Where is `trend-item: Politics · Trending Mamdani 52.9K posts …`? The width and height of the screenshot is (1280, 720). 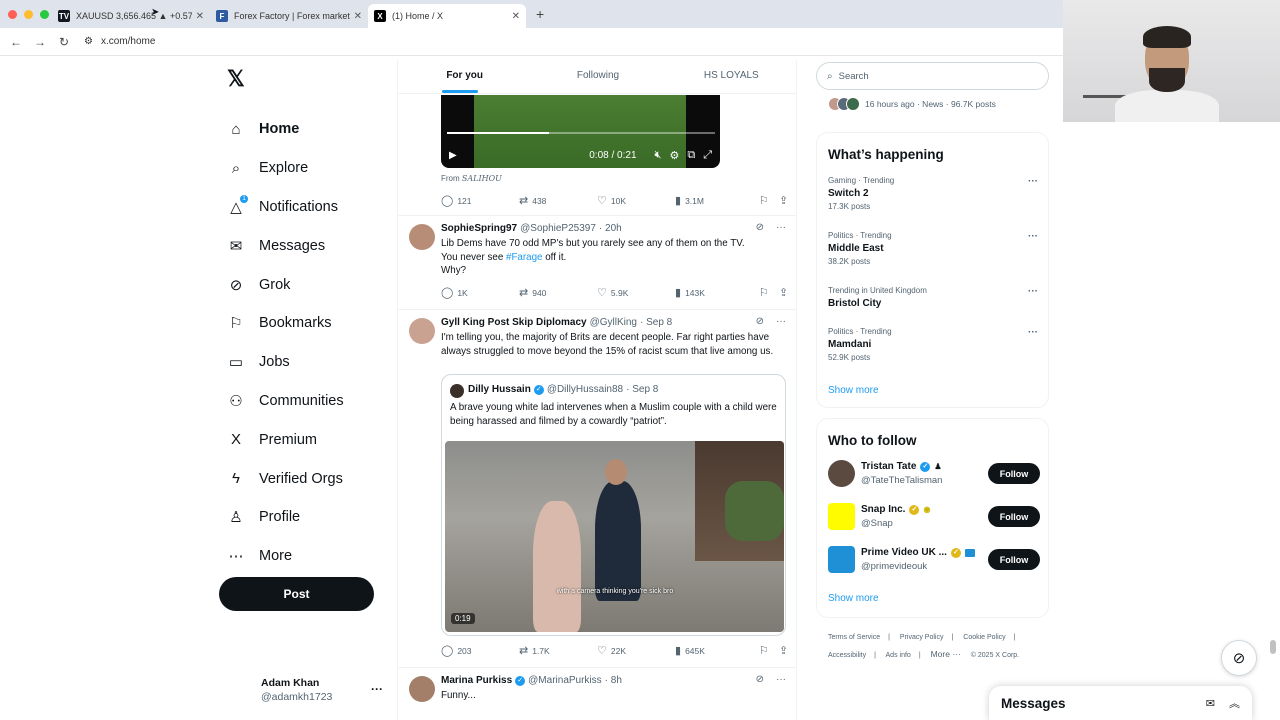
trend-item: Politics · Trending Mamdani 52.9K posts … is located at coordinates (933, 344).